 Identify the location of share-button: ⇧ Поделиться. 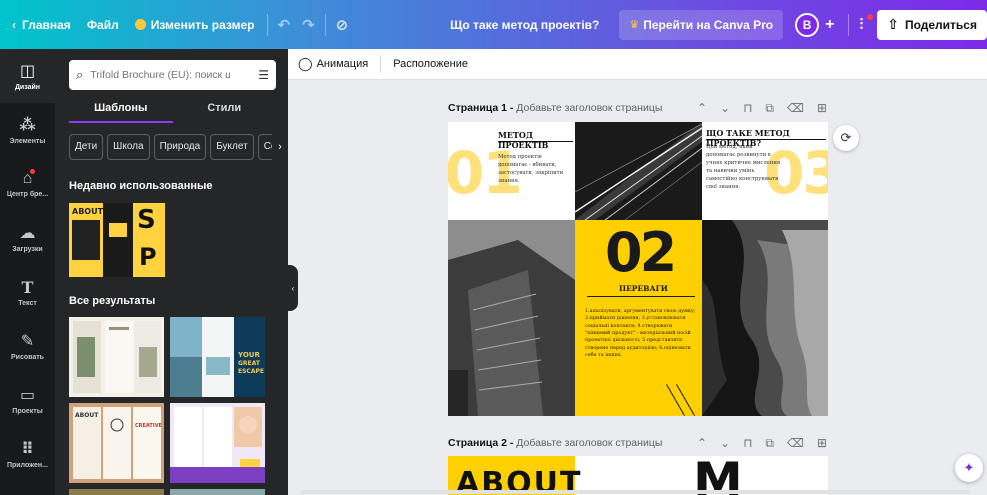
(932, 24).